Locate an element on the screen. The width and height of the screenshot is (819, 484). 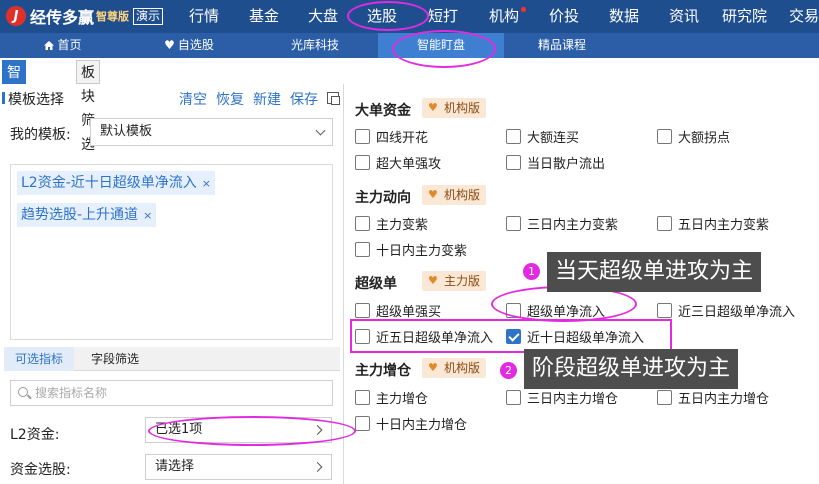
option-checkbox: 大额连买 is located at coordinates (543, 136).